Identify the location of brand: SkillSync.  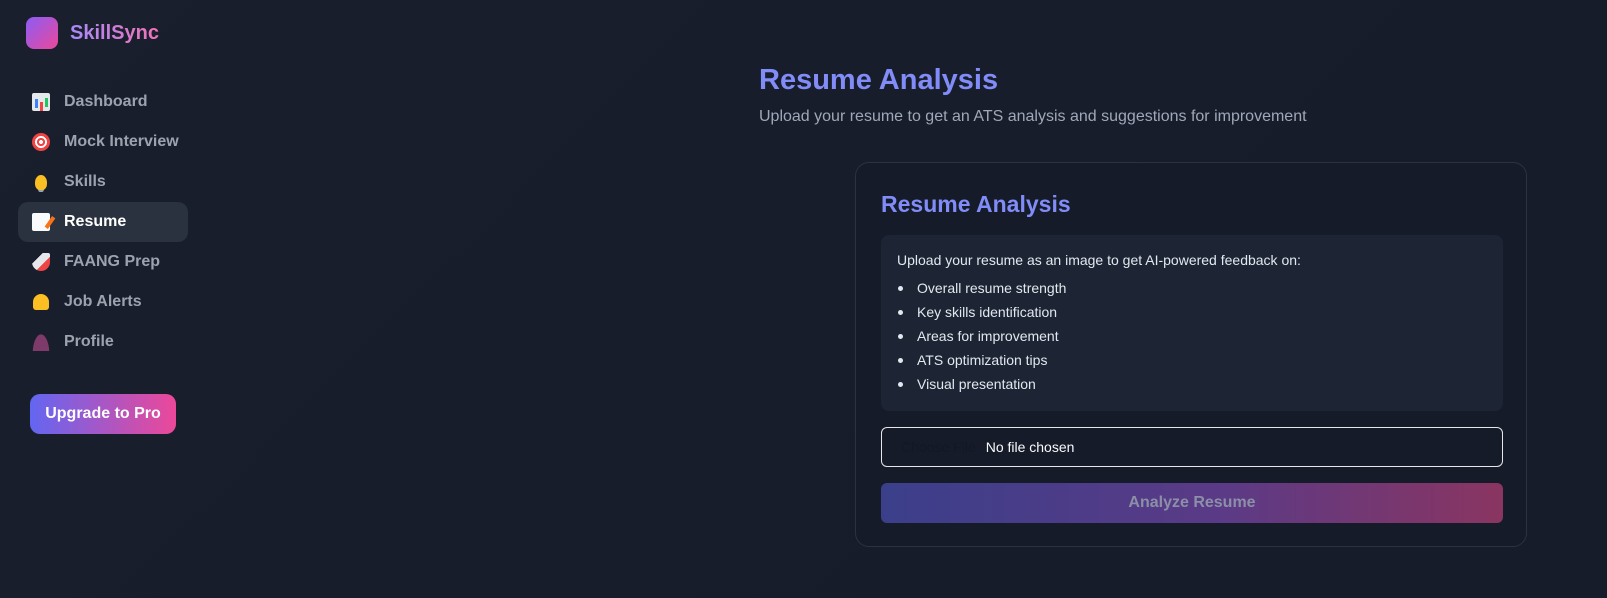
(92, 33).